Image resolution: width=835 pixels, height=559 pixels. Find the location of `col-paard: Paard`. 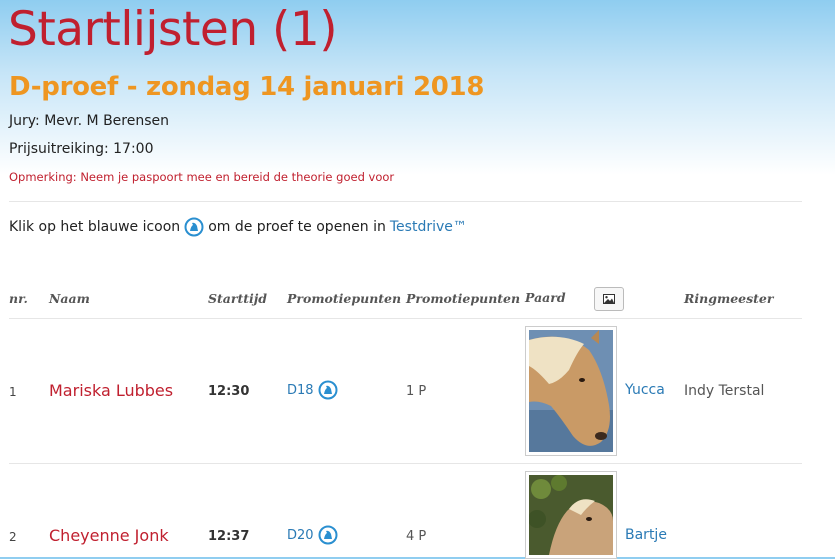

col-paard: Paard is located at coordinates (545, 297).